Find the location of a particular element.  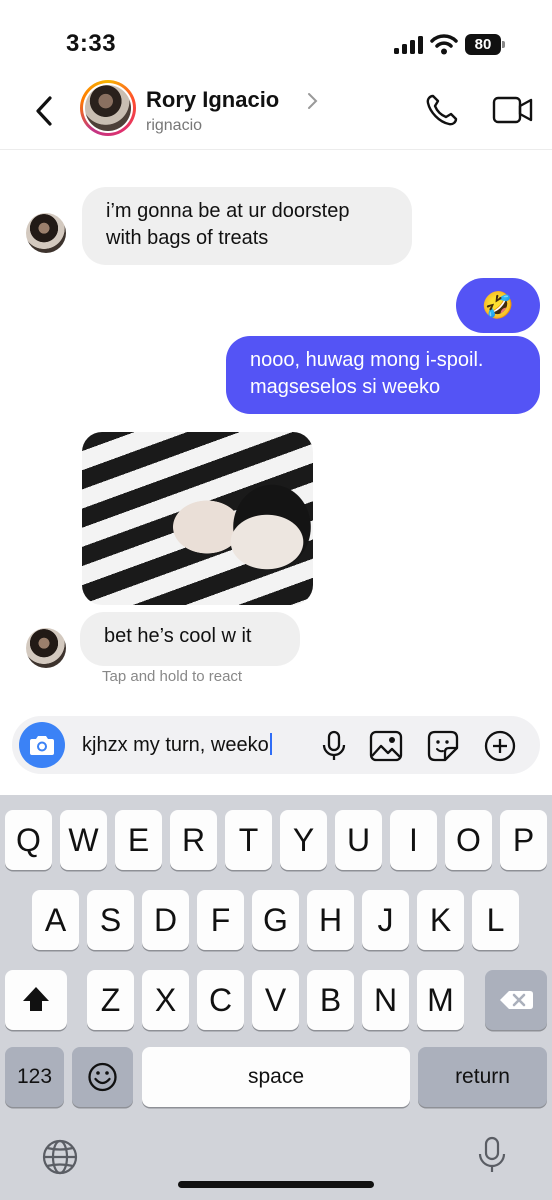

message-text: bet he’s cool w it is located at coordinates (178, 636).